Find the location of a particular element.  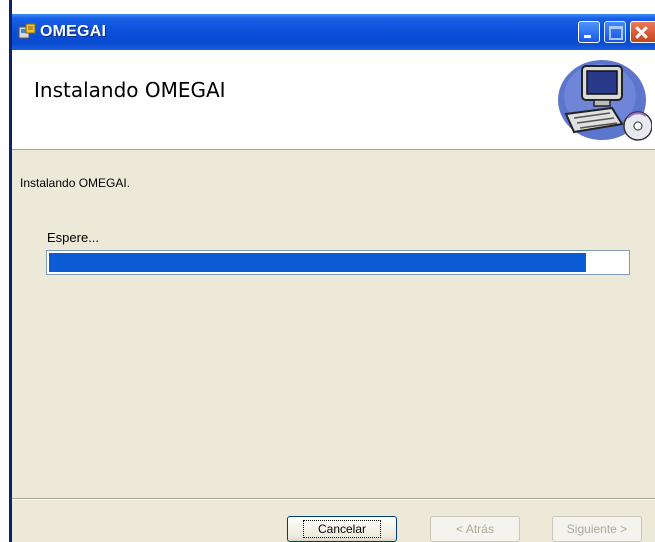

progress-fill is located at coordinates (318, 262).